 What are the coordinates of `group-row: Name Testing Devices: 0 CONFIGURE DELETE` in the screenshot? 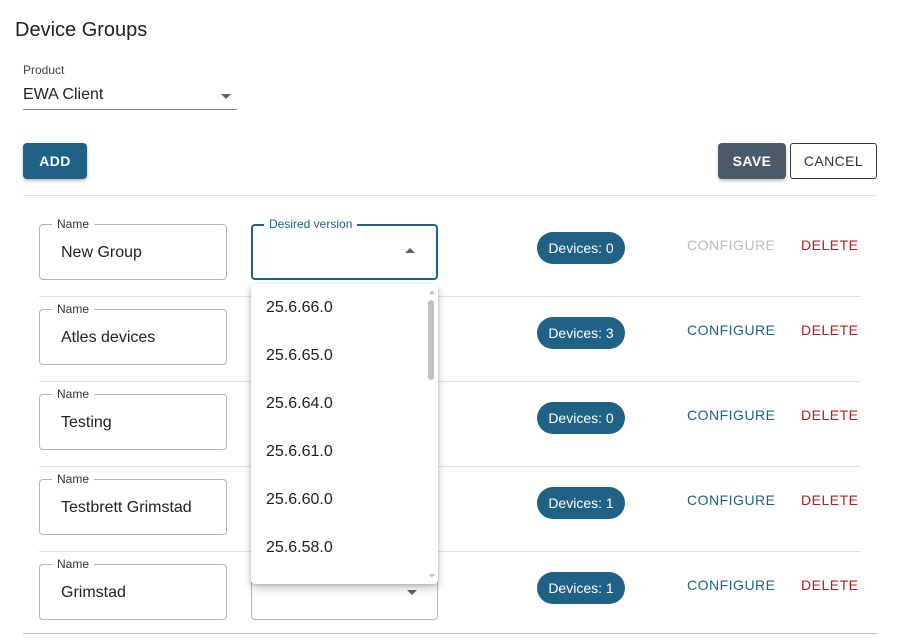 It's located at (450, 424).